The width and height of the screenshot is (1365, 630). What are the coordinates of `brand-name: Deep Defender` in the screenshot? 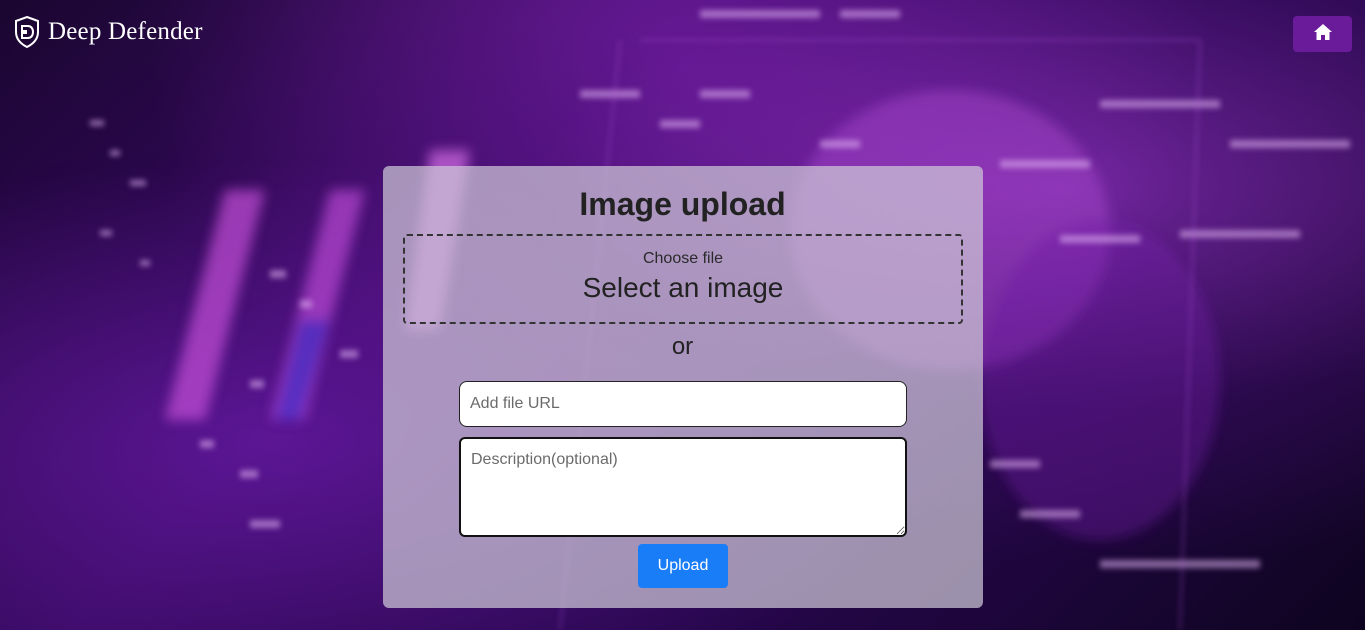 It's located at (125, 31).